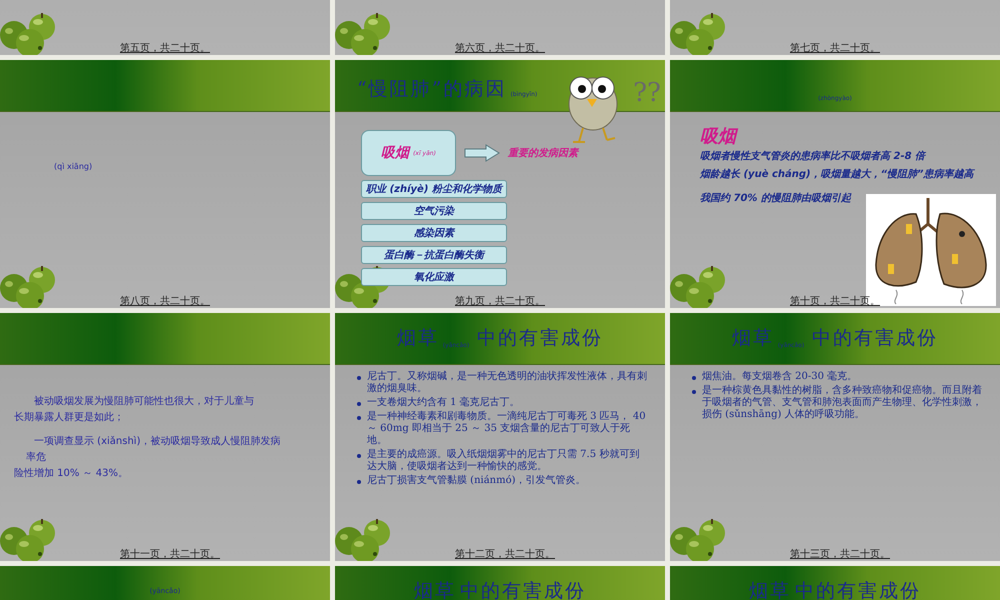  I want to click on body-text: 烟龄越长 (yuè cháng)，吸烟量越大，“慢阻肺”患病率越高, so click(838, 175).